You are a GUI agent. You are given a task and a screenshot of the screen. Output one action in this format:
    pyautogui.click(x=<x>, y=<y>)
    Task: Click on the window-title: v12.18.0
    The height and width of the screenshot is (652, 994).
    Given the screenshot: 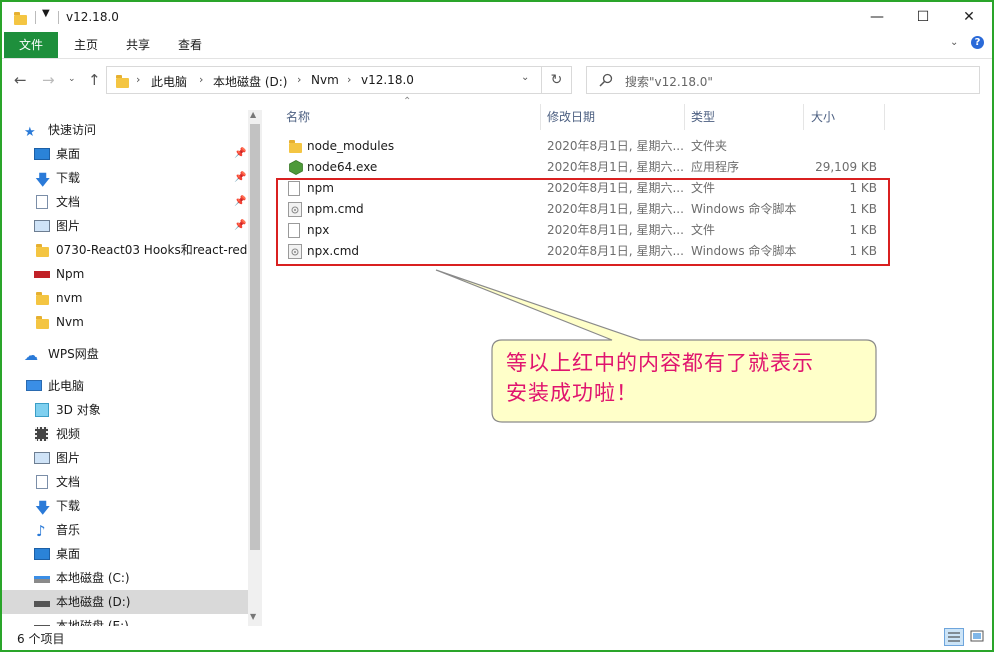 What is the action you would take?
    pyautogui.click(x=92, y=17)
    